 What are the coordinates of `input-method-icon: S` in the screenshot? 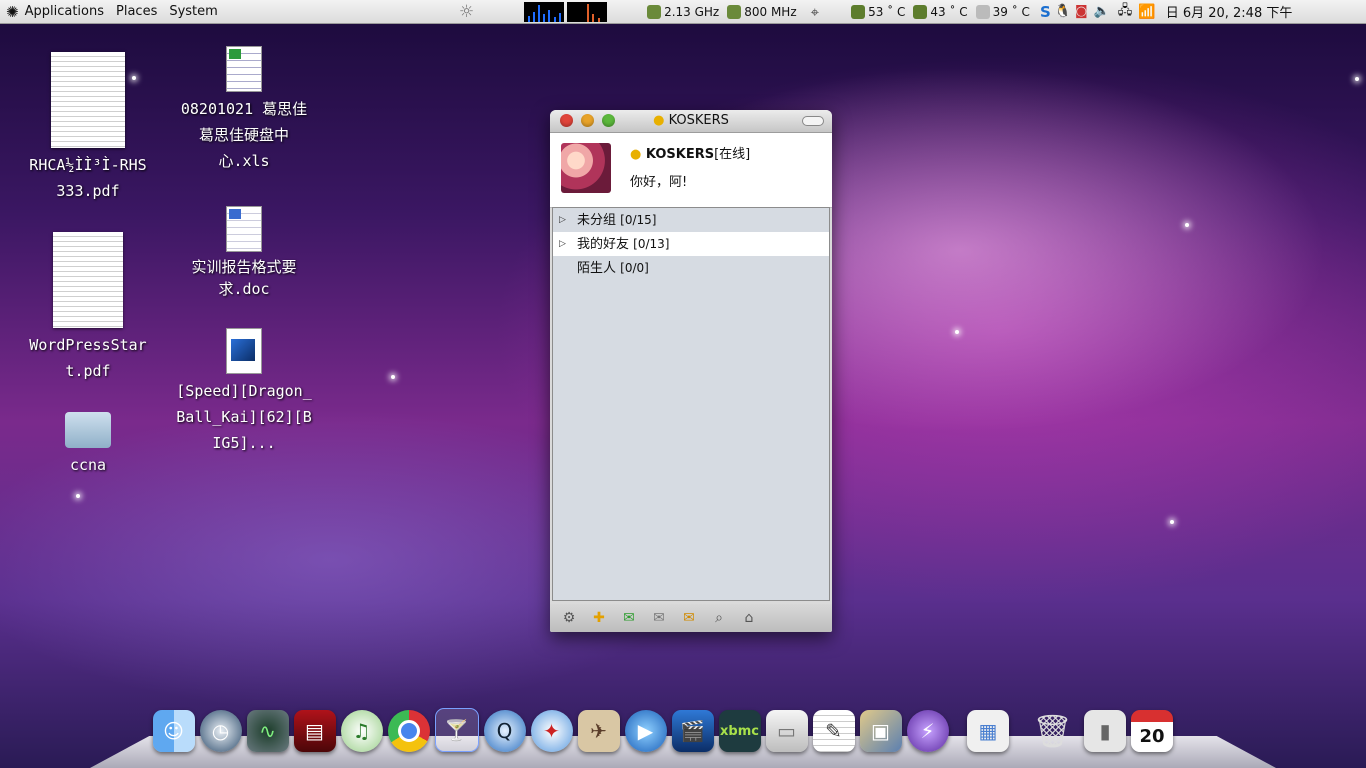 It's located at (1045, 12).